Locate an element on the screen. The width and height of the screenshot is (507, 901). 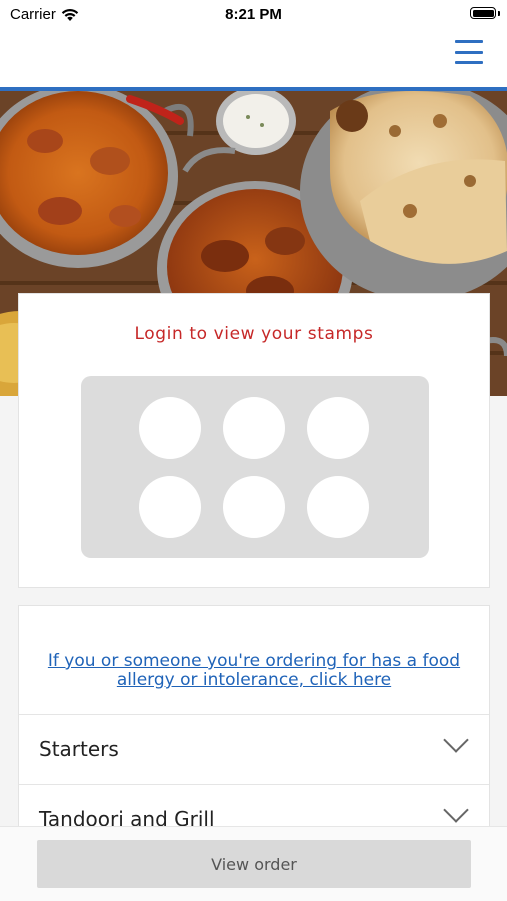
hamburger-menu-icon is located at coordinates (469, 52).